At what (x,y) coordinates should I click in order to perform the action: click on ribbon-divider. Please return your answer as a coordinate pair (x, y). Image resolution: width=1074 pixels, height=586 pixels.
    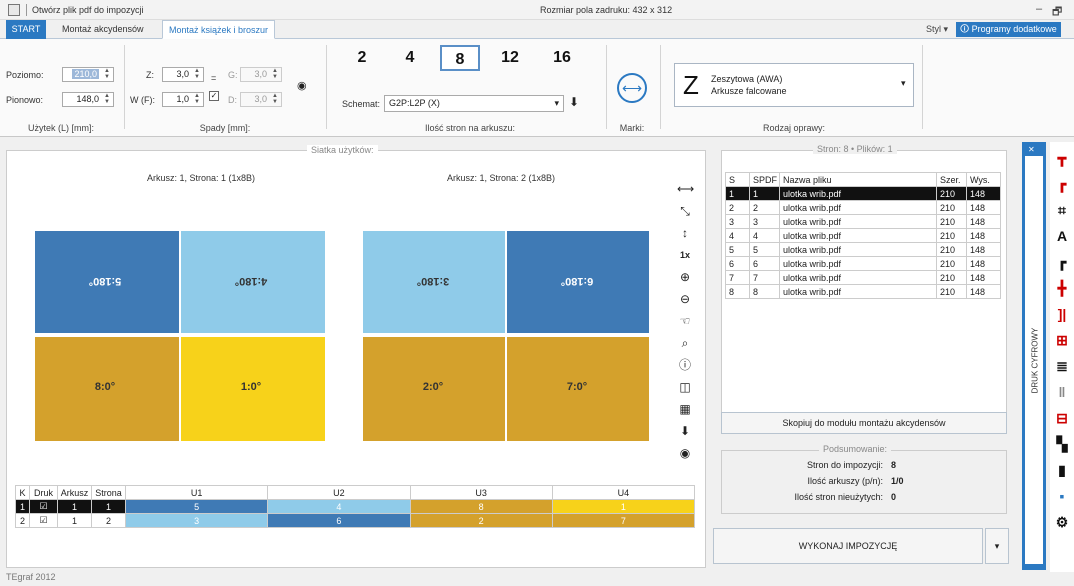
    Looking at the image, I should click on (124, 87).